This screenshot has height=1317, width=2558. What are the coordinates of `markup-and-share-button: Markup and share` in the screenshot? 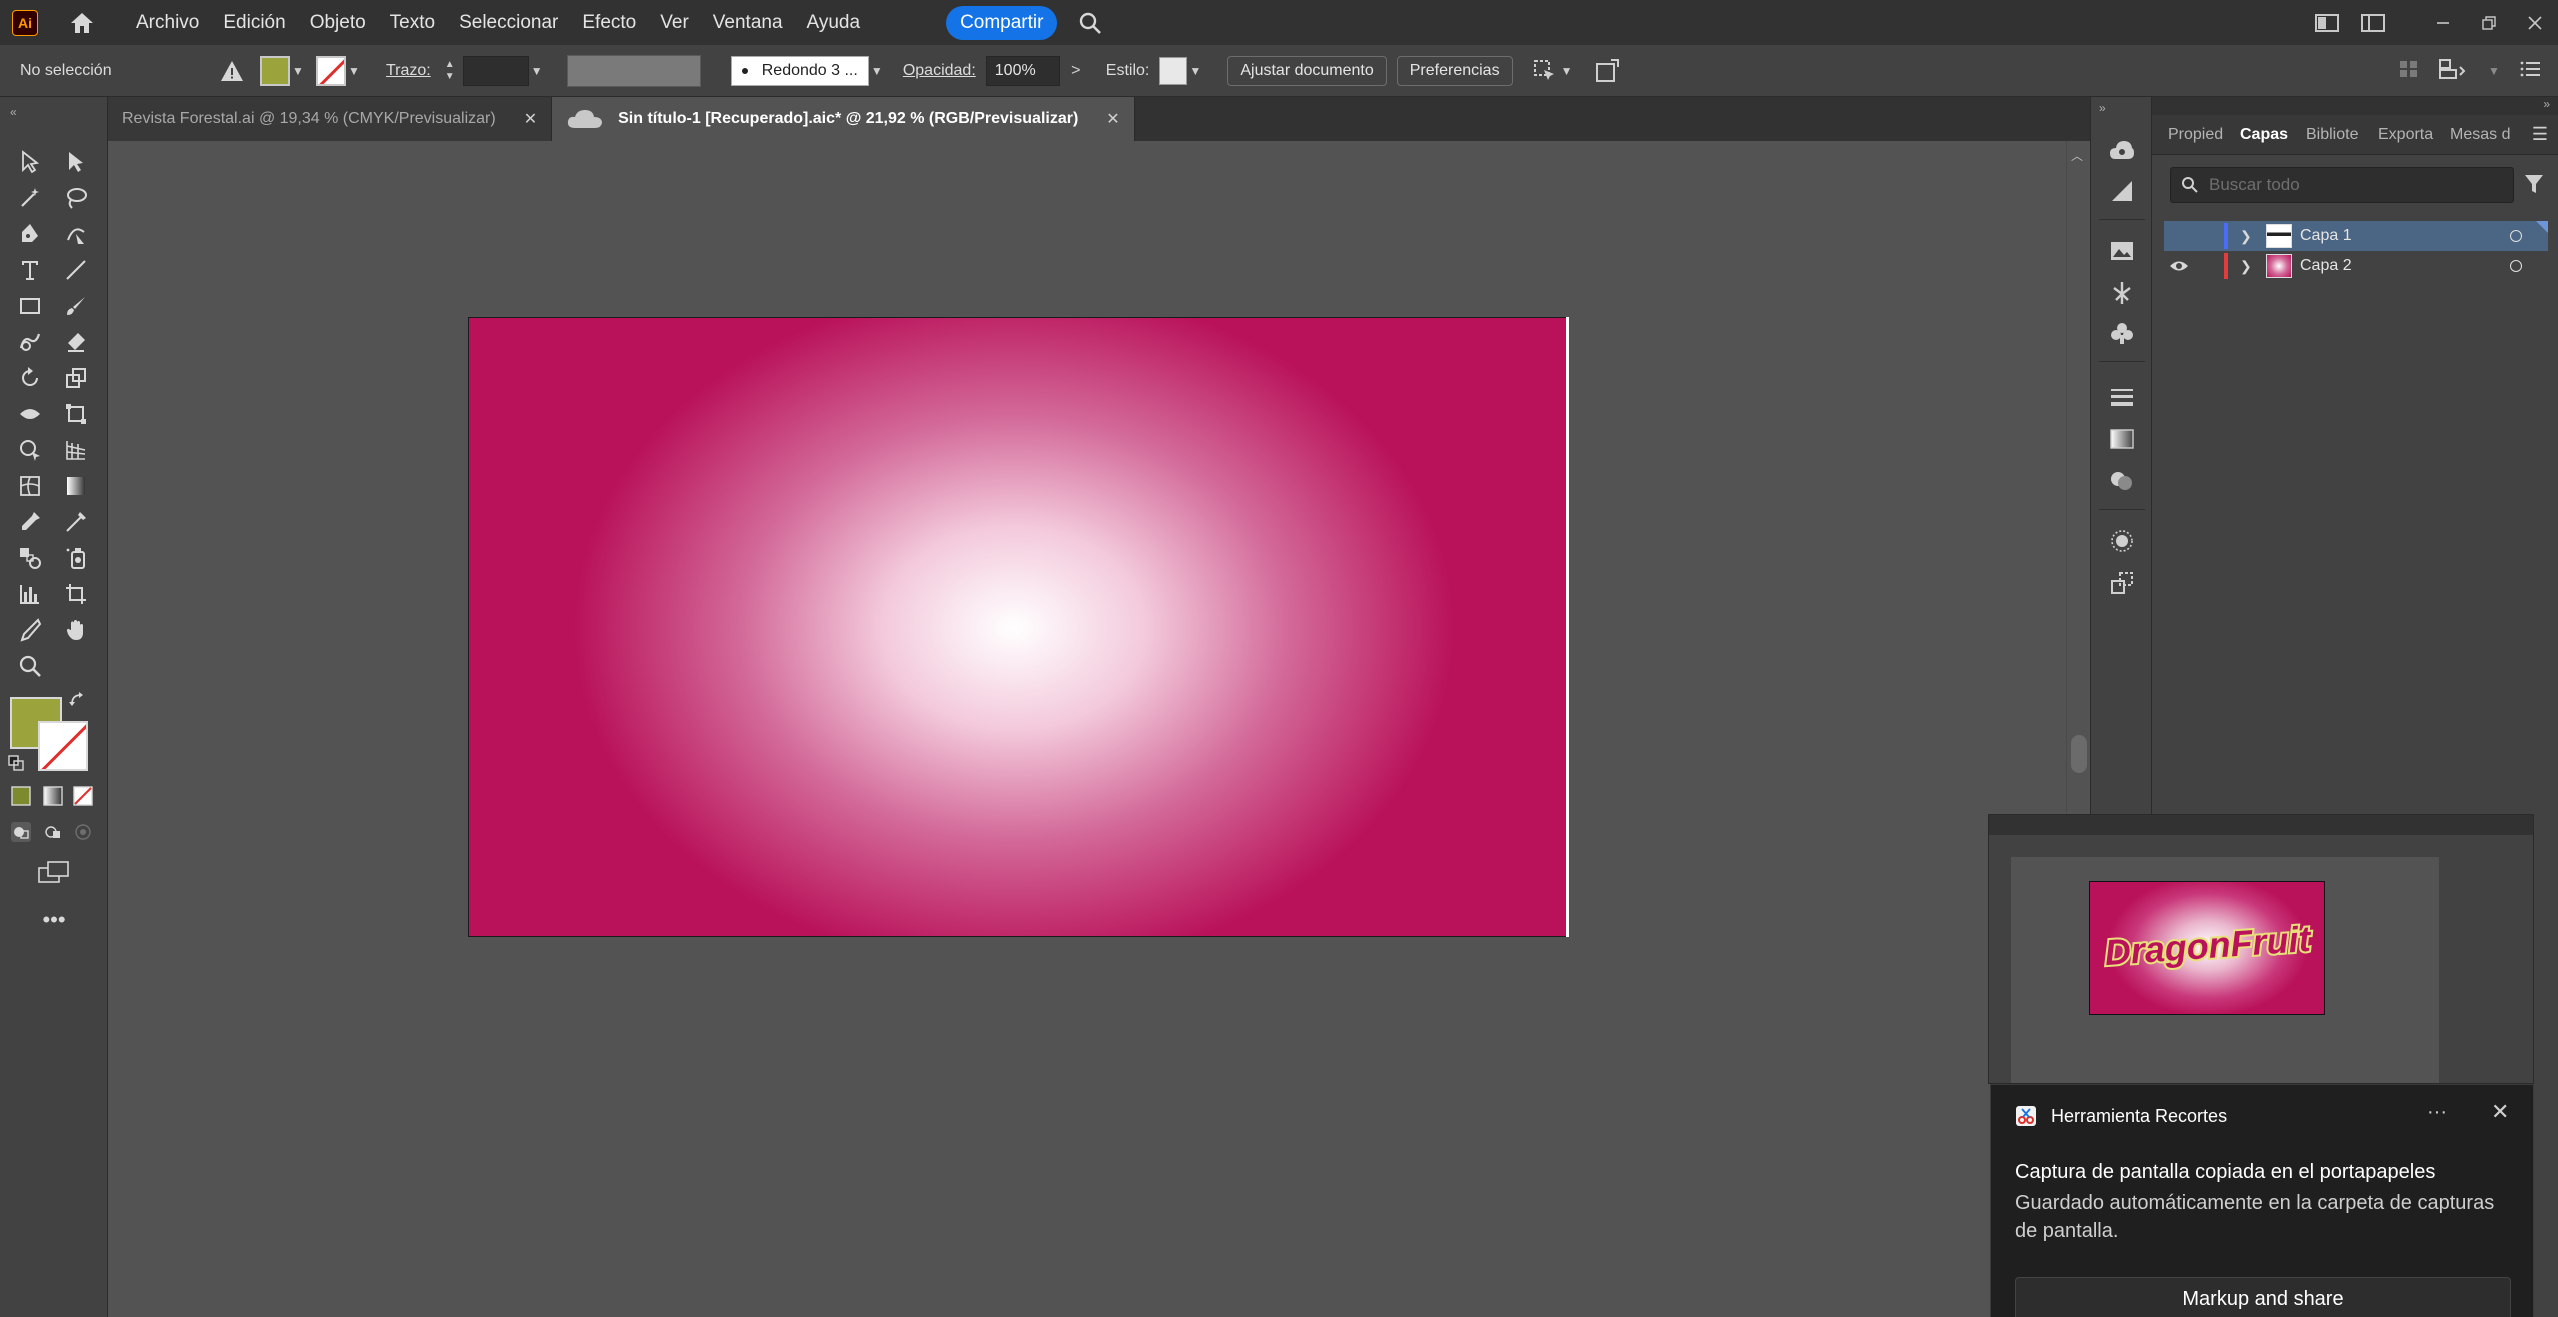 It's located at (2263, 1297).